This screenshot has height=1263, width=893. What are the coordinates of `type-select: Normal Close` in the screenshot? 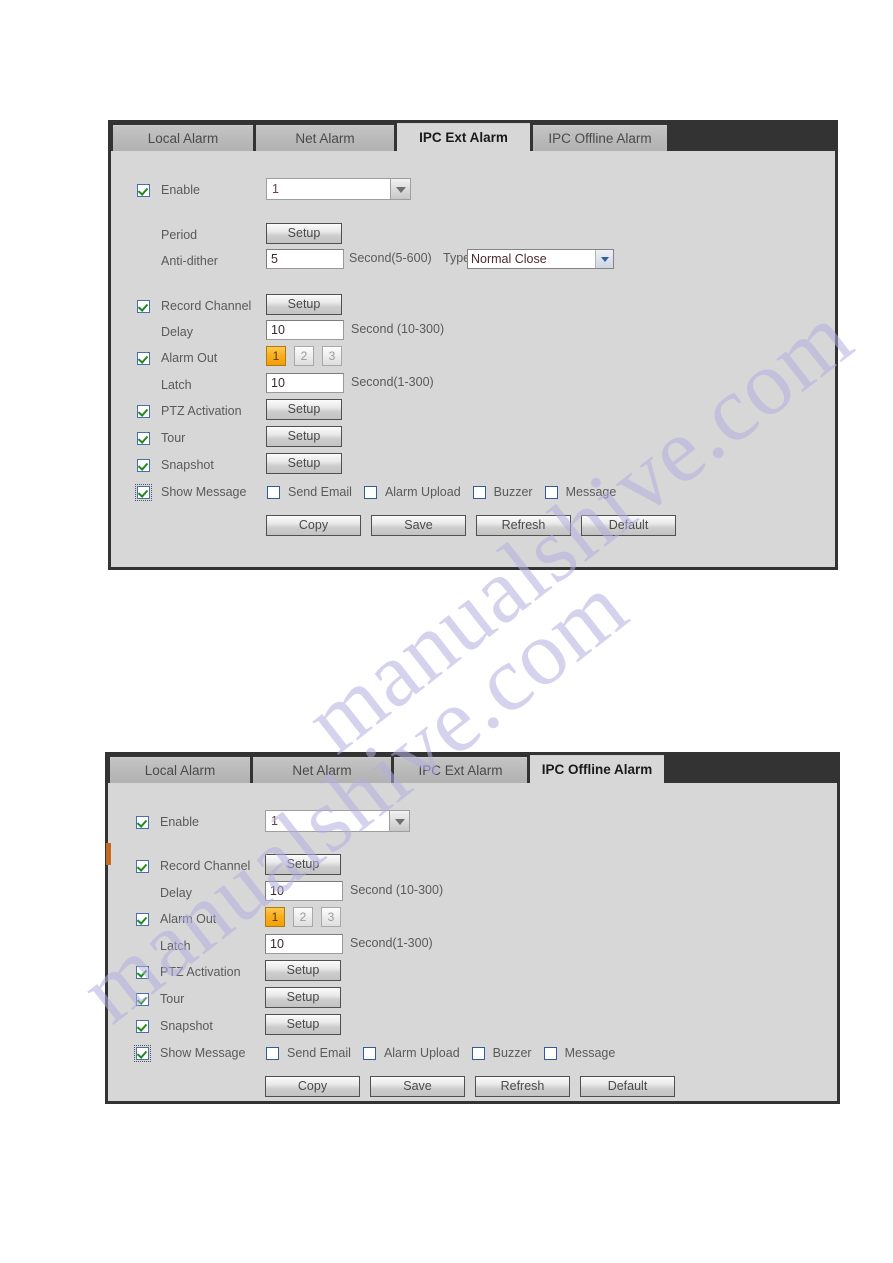 It's located at (540, 259).